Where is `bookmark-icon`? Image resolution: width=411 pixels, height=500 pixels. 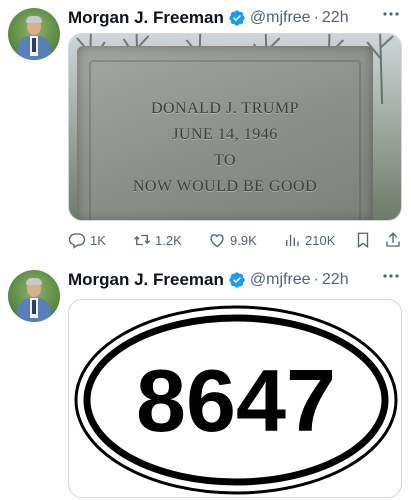
bookmark-icon is located at coordinates (363, 240).